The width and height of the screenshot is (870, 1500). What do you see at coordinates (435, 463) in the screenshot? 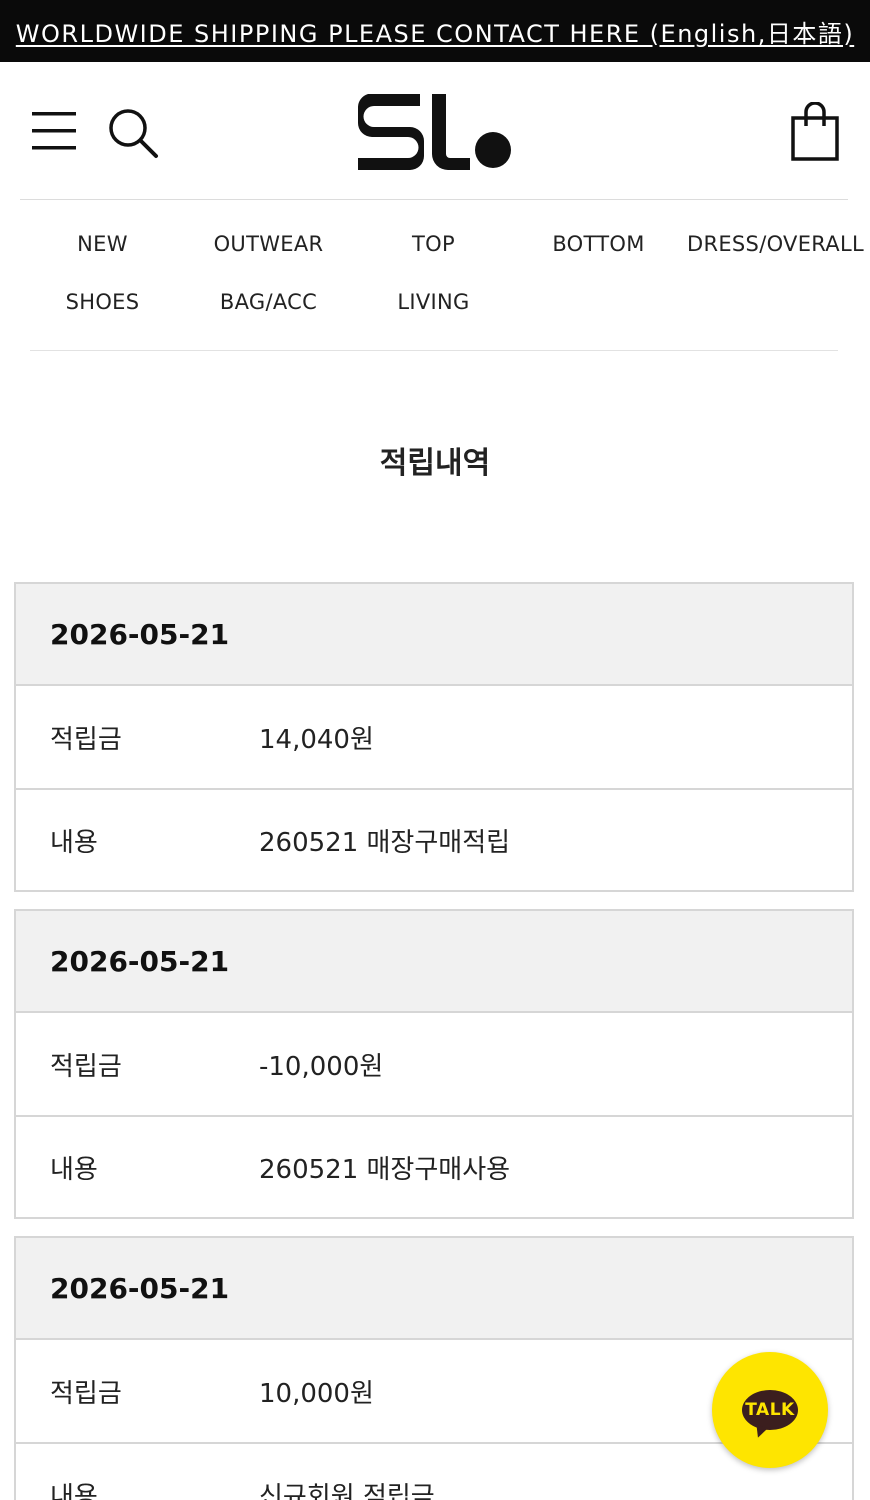
I see `page-title: 적립내역` at bounding box center [435, 463].